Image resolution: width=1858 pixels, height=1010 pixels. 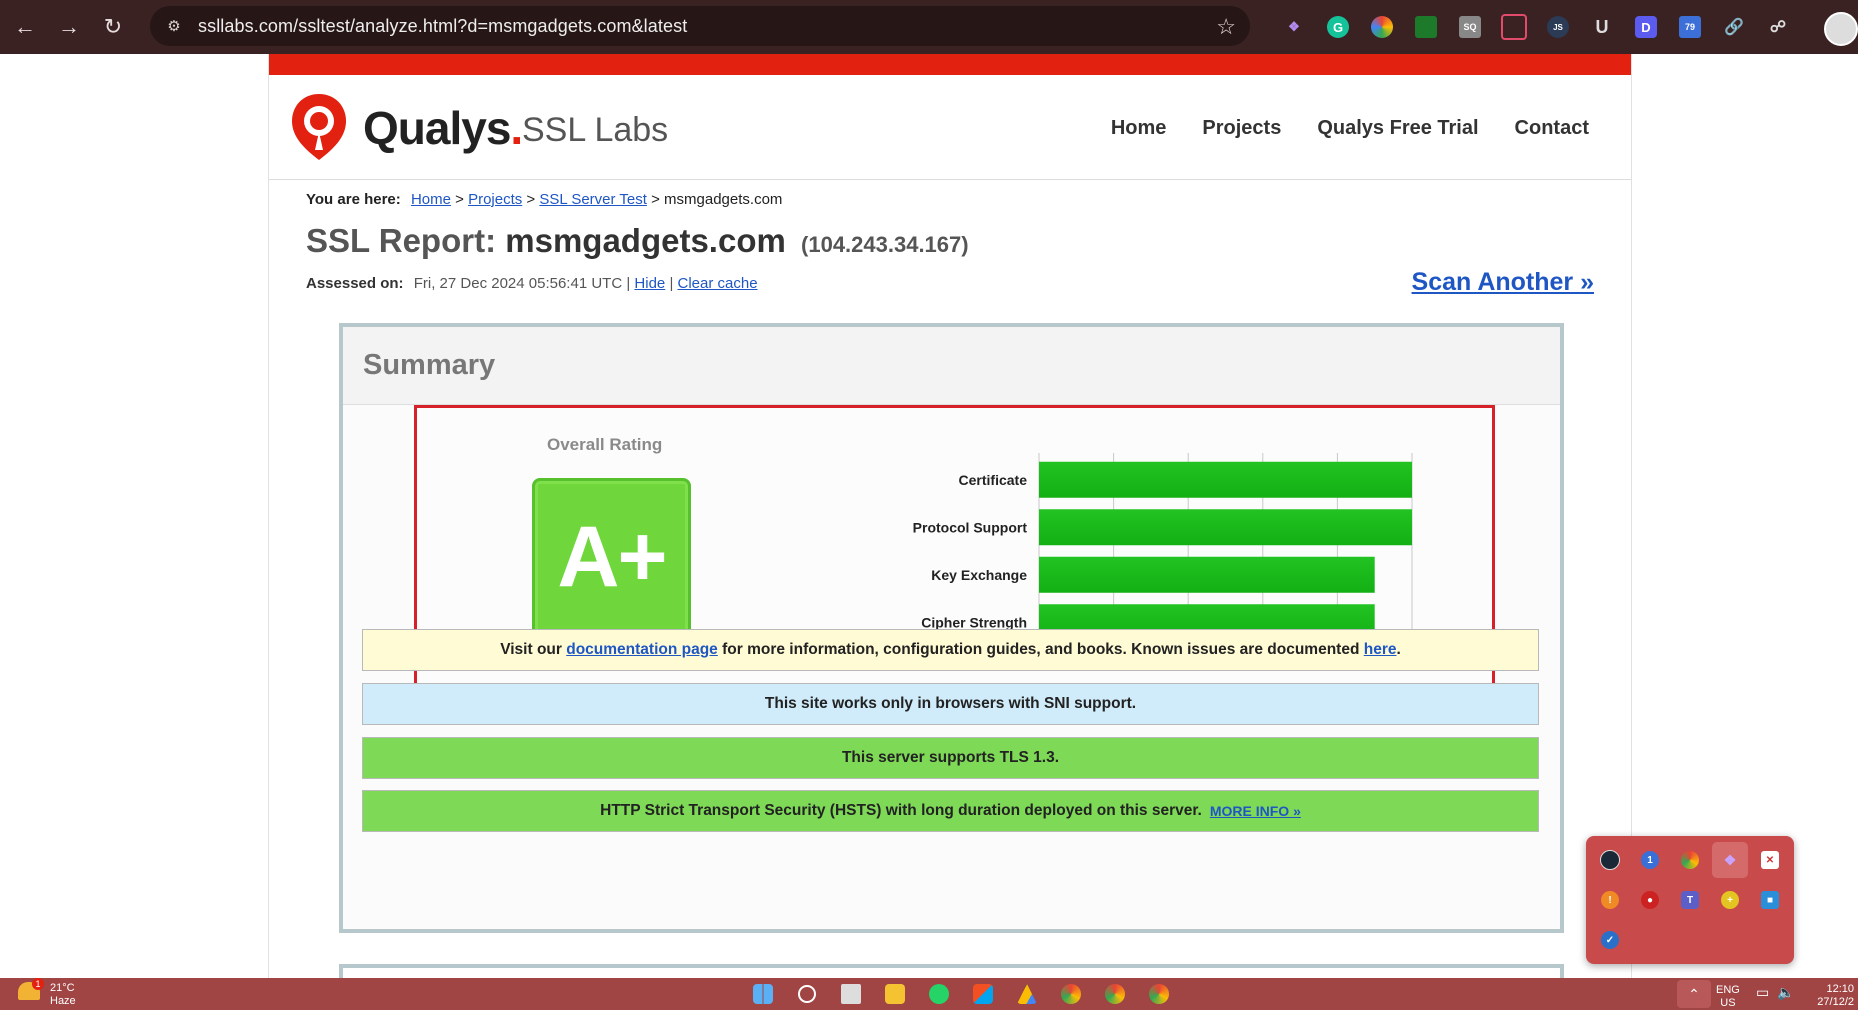 I want to click on top-nav: Home Projects Qualys Free Trial Contact, so click(x=1350, y=128).